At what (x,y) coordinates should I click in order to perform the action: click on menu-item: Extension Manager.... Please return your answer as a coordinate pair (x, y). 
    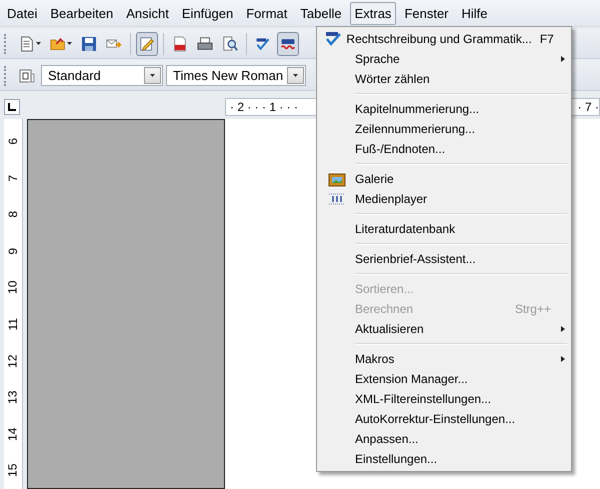
    Looking at the image, I should click on (444, 379).